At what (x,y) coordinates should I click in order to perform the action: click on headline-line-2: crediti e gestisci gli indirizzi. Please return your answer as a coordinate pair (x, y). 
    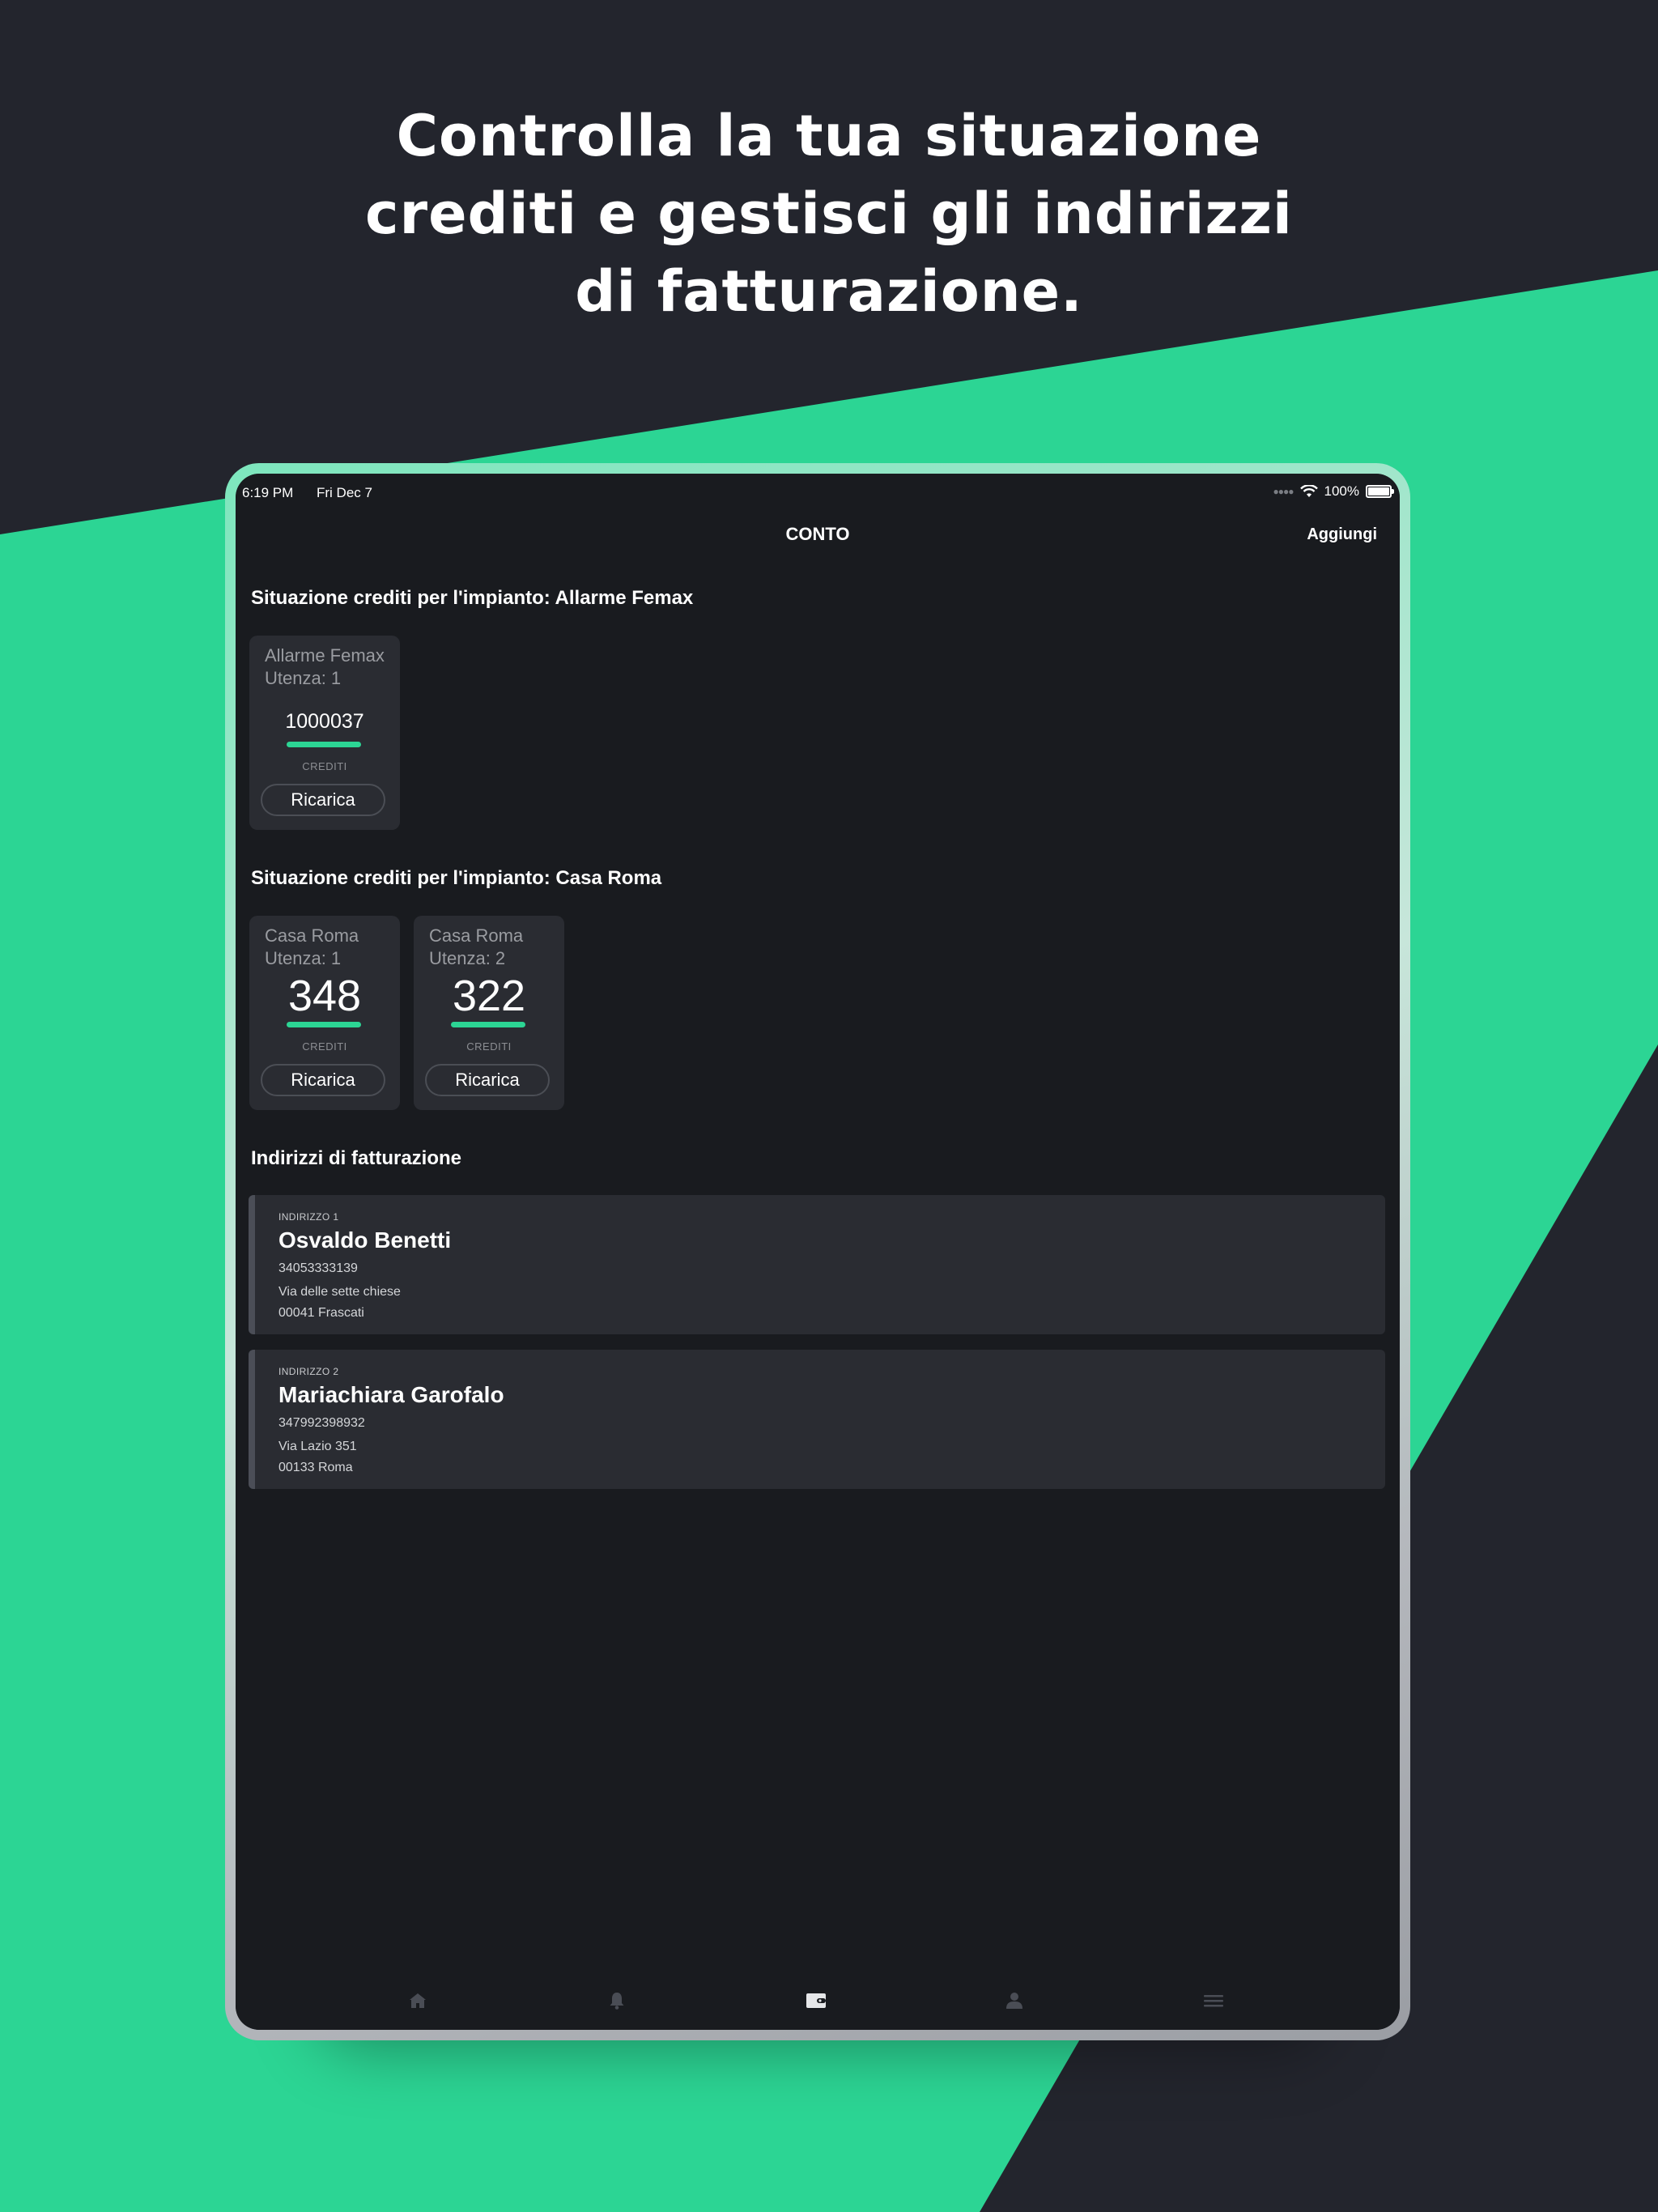
    Looking at the image, I should click on (829, 214).